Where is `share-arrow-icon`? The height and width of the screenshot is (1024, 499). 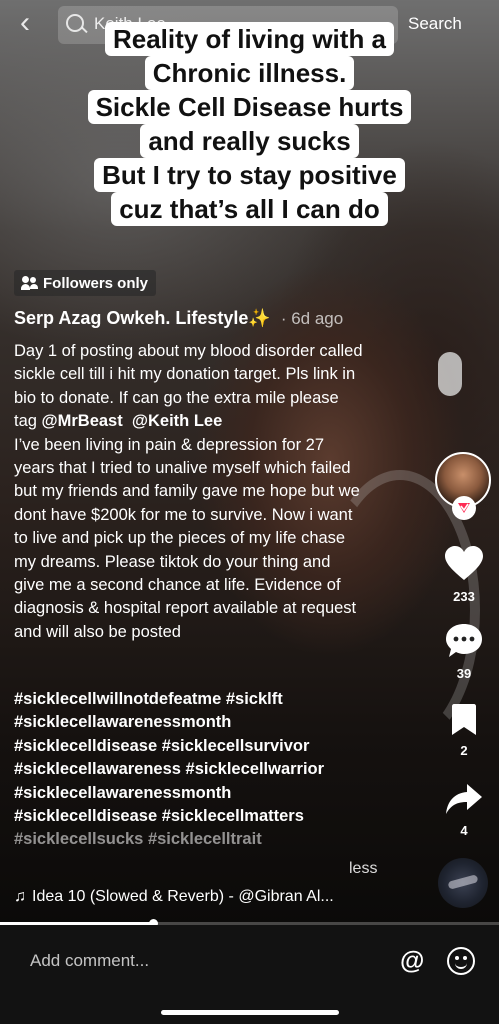
share-arrow-icon is located at coordinates (464, 799).